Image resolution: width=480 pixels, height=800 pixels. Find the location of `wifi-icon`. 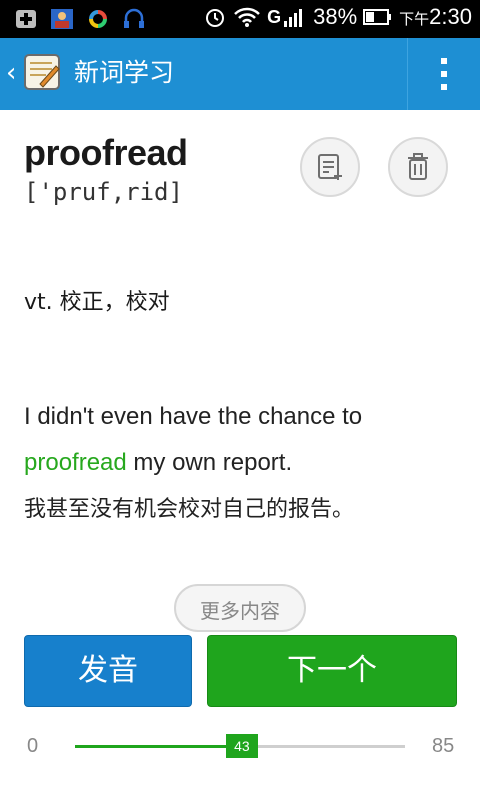

wifi-icon is located at coordinates (247, 17).